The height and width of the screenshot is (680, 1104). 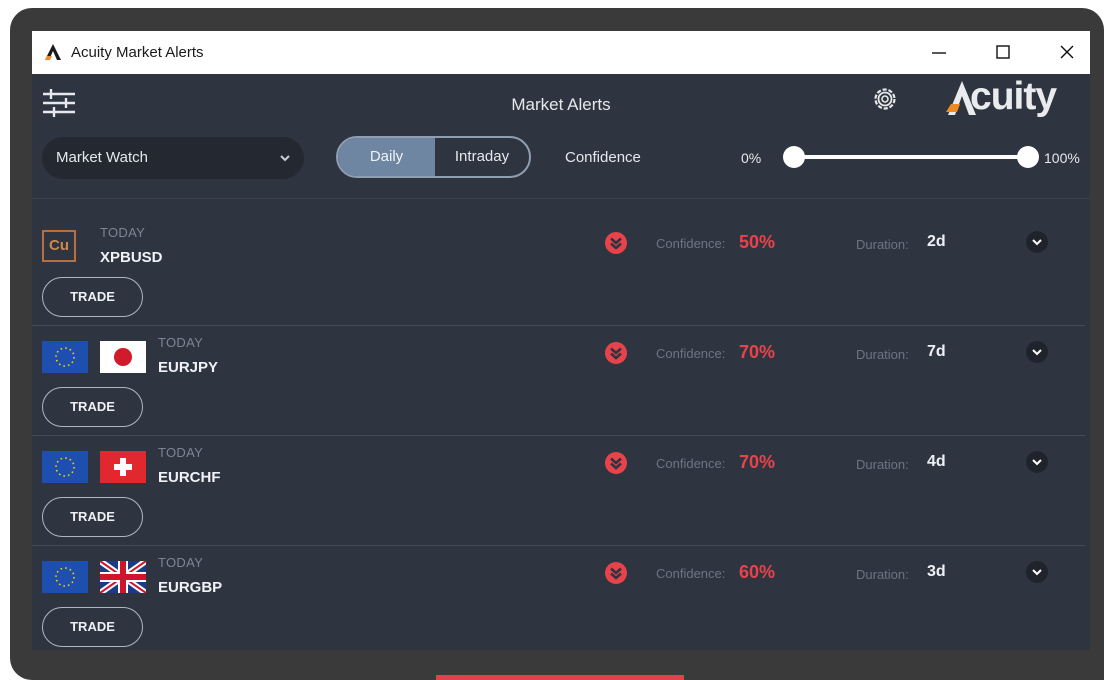 What do you see at coordinates (794, 157) in the screenshot?
I see `slider-min-handle` at bounding box center [794, 157].